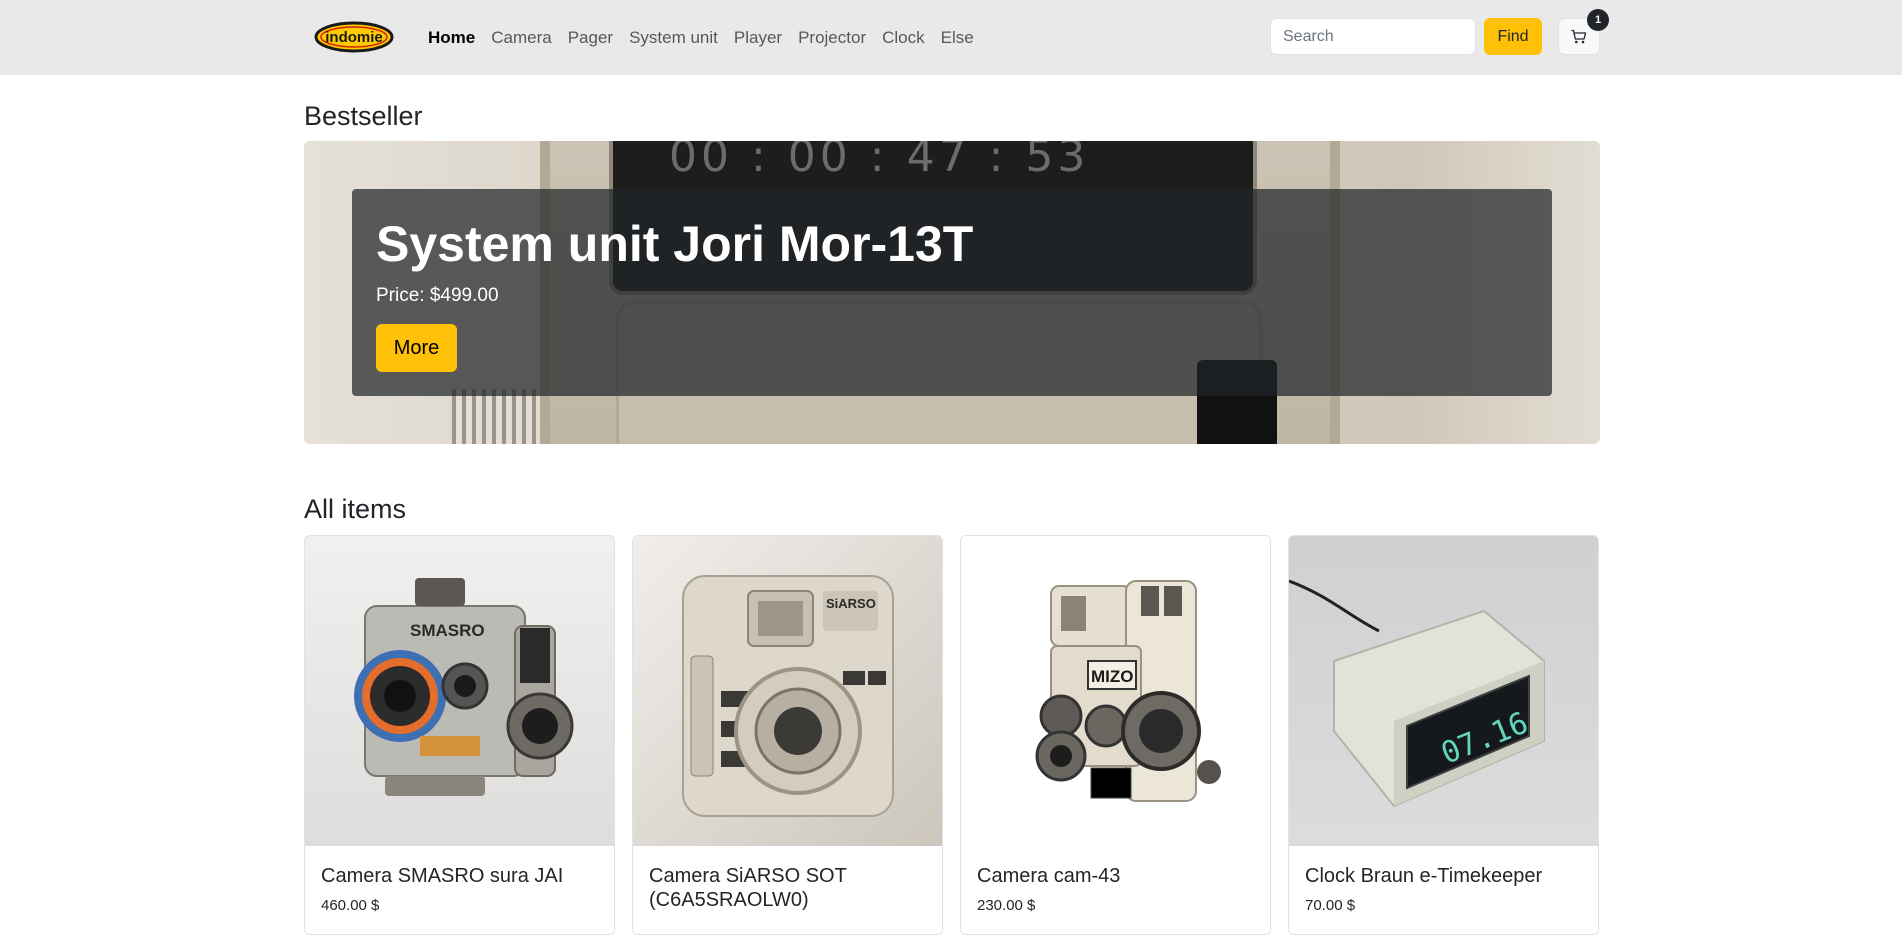 This screenshot has height=935, width=1902. What do you see at coordinates (1115, 691) in the screenshot?
I see `product-image-camera-cam-43: MIZO` at bounding box center [1115, 691].